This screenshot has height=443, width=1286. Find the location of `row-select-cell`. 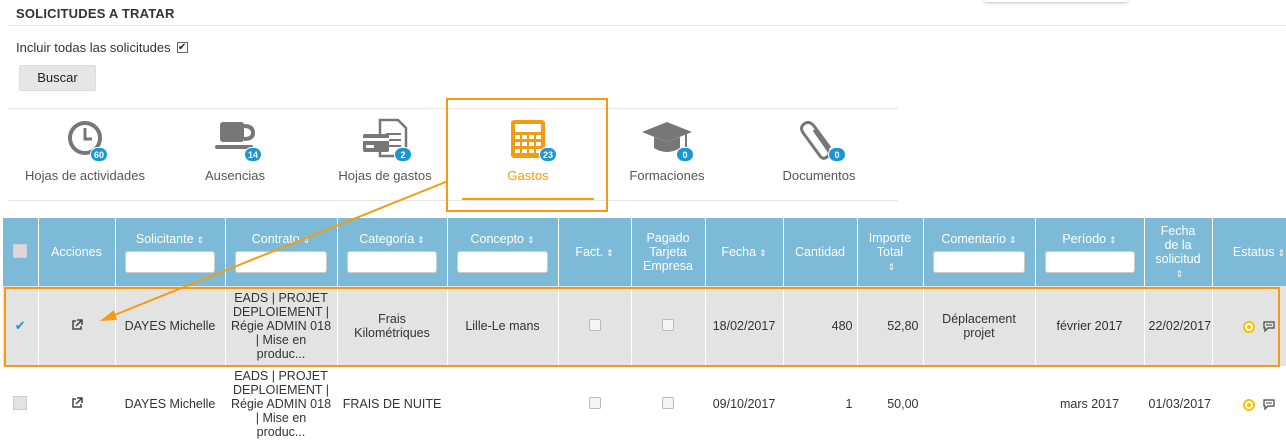

row-select-cell is located at coordinates (21, 404).